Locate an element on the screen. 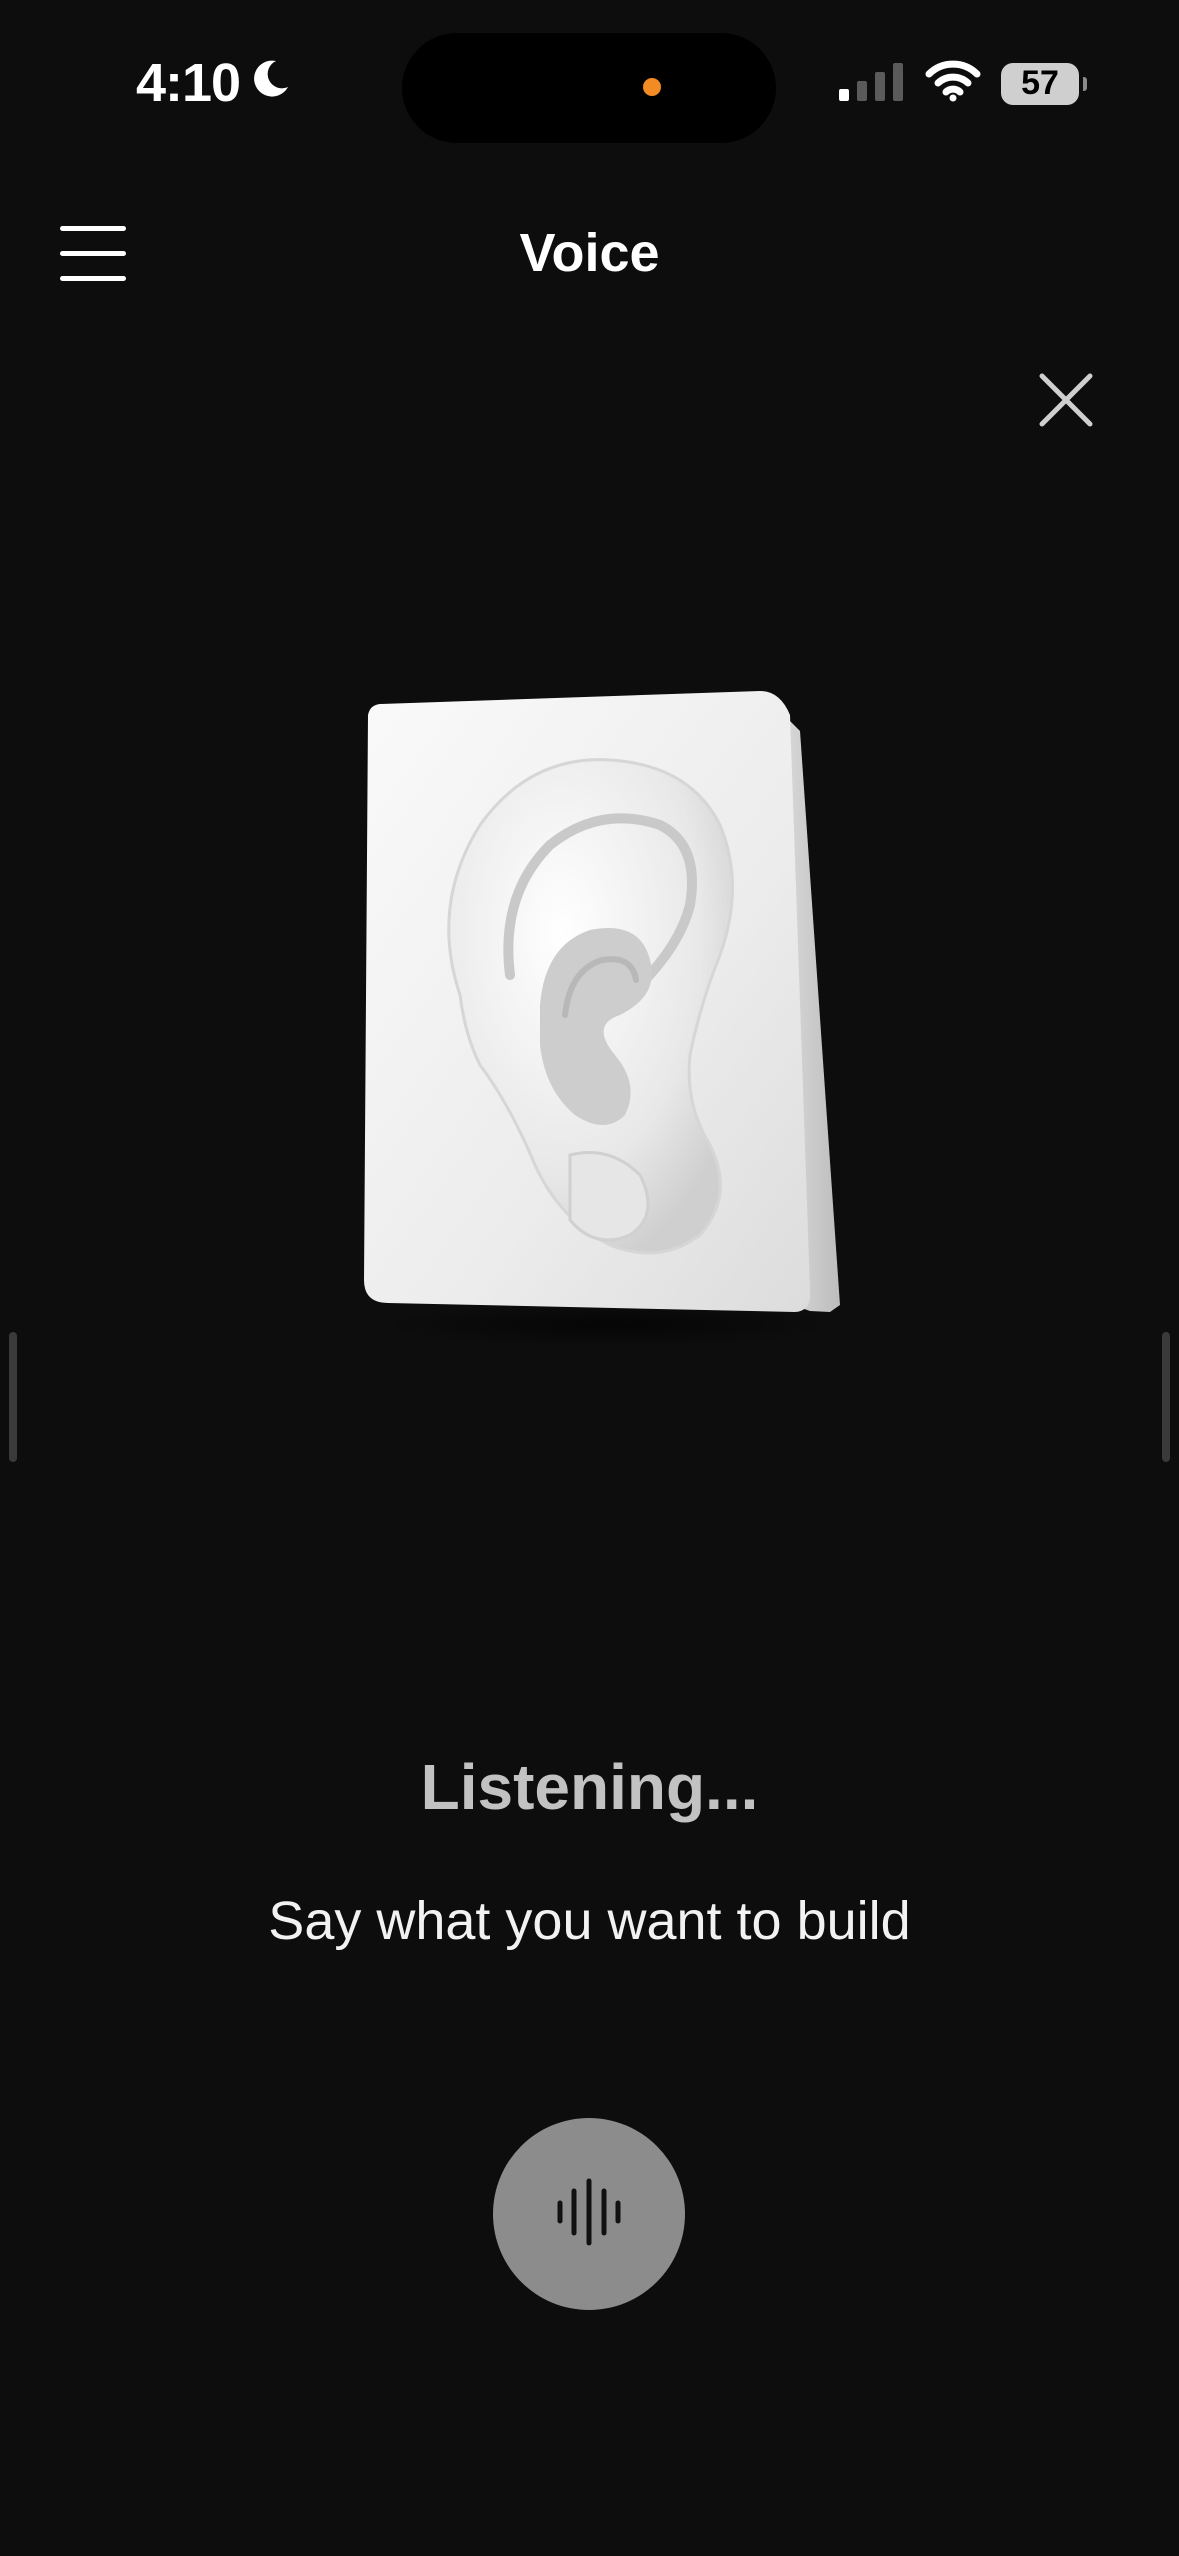 The height and width of the screenshot is (2556, 1179). voice-prompt: Say what you want to build is located at coordinates (589, 1921).